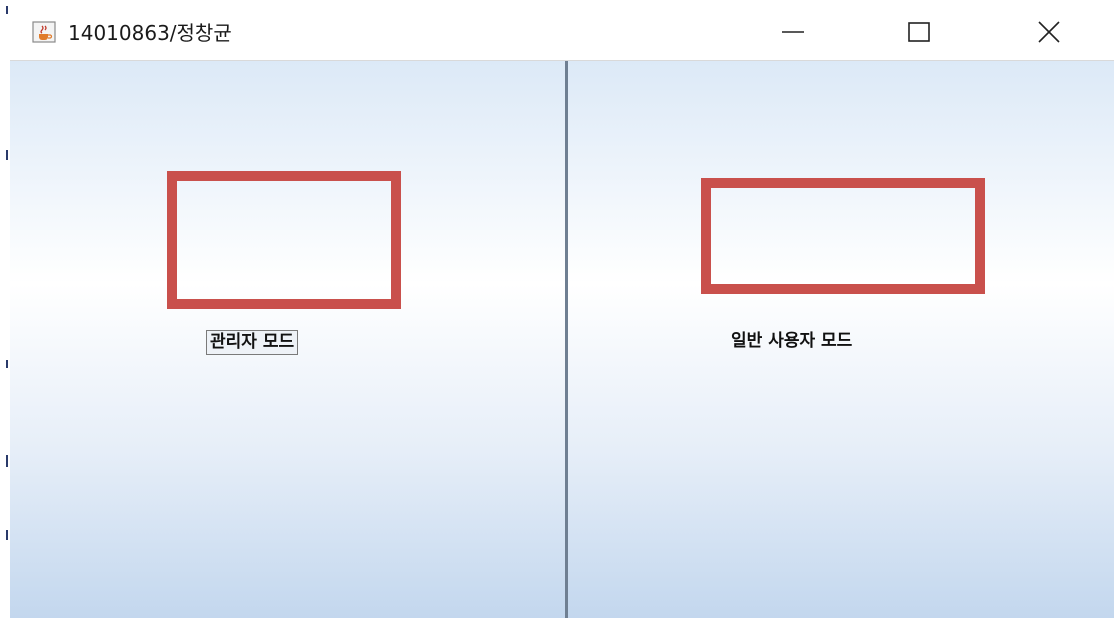  Describe the element at coordinates (5, 309) in the screenshot. I see `background-window-edge` at that location.